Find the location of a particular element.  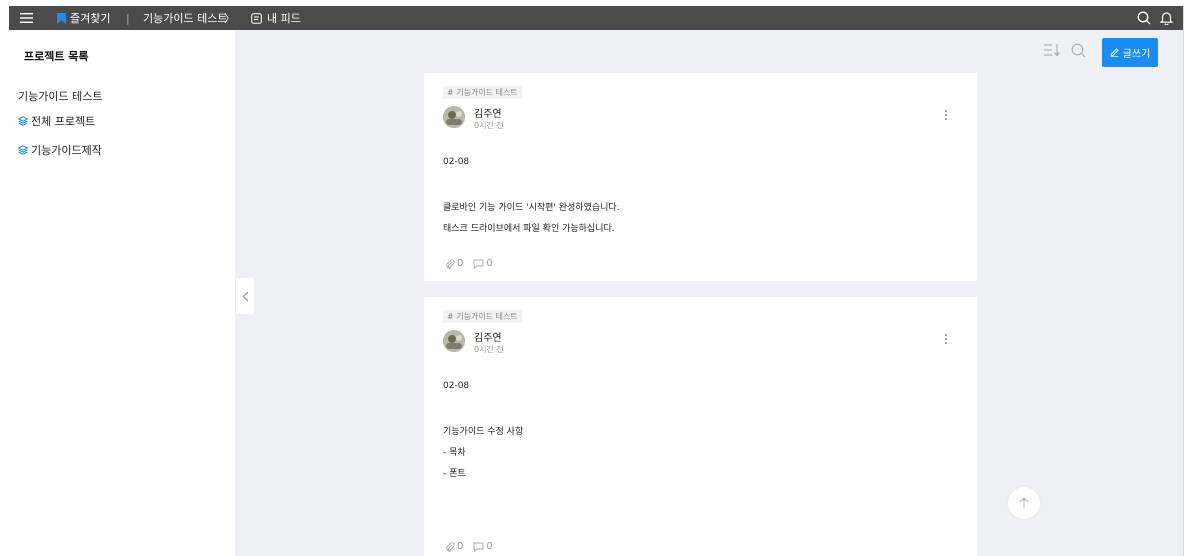

favorites-button: 즐겨찾기 is located at coordinates (83, 18).